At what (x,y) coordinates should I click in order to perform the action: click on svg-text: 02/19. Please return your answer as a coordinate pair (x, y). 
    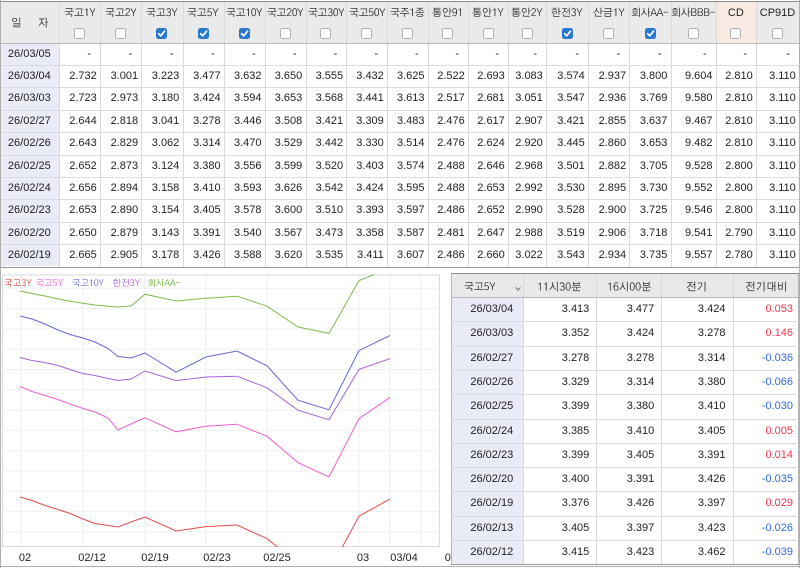
    Looking at the image, I should click on (155, 558).